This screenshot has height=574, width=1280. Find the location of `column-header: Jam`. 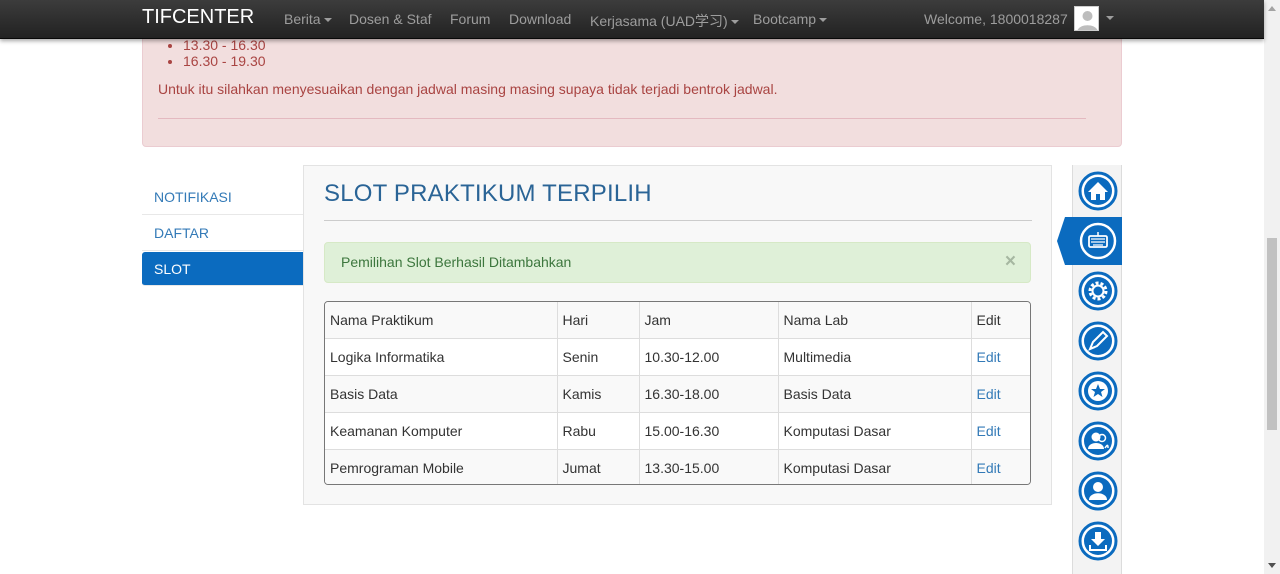

column-header: Jam is located at coordinates (709, 320).